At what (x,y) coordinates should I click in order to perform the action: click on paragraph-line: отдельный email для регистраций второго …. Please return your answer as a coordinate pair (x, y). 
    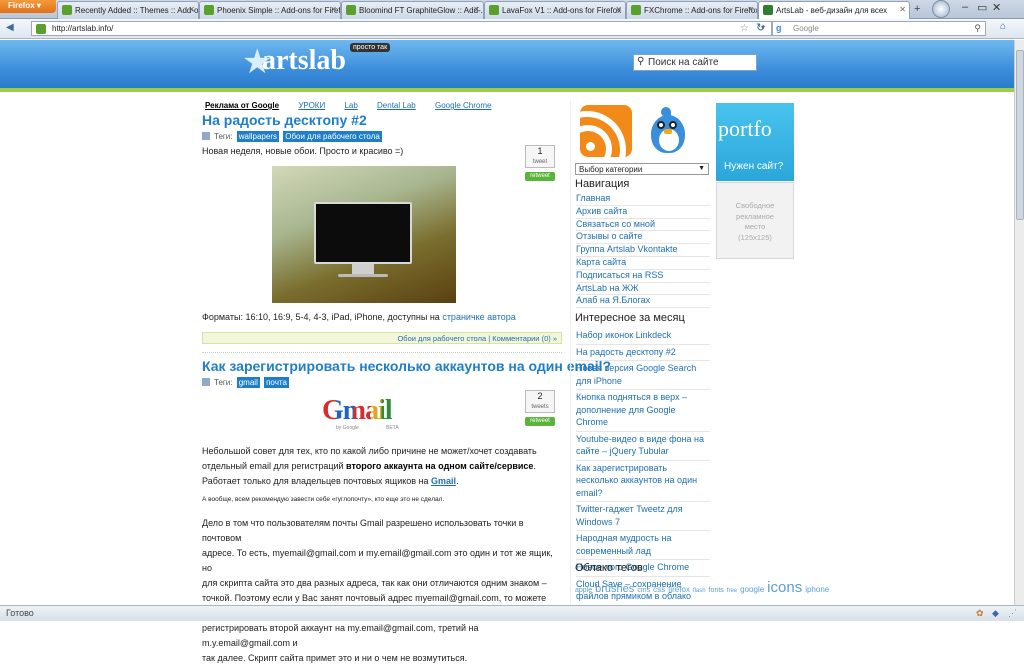
    Looking at the image, I should click on (369, 466).